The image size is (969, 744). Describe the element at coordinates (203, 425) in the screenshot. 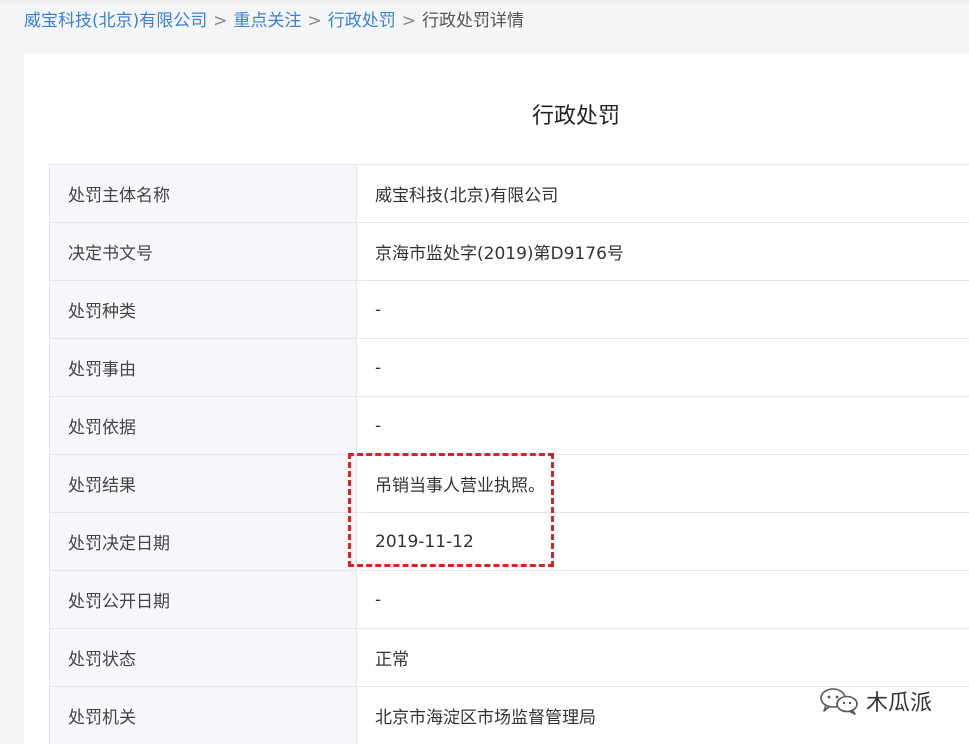

I see `row-label: 处罚依据` at that location.